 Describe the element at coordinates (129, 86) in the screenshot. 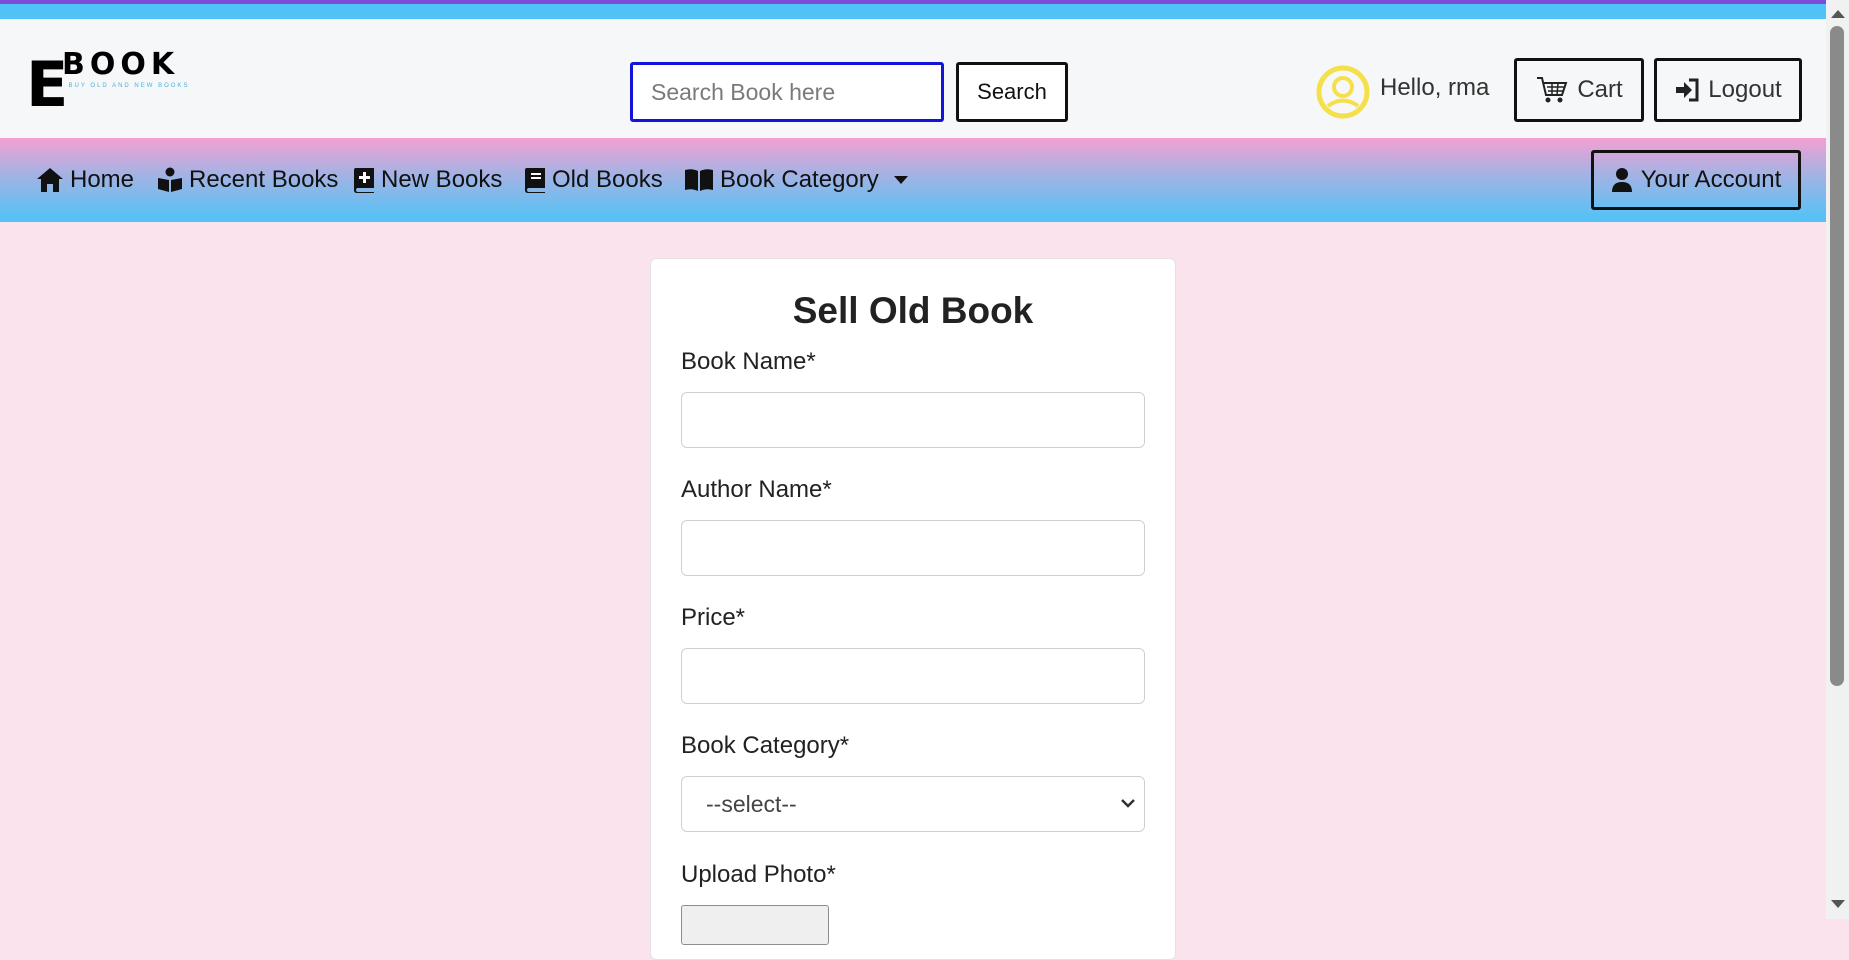

I see `logo-tagline: BUY OLD AND NEW BOOKS` at that location.